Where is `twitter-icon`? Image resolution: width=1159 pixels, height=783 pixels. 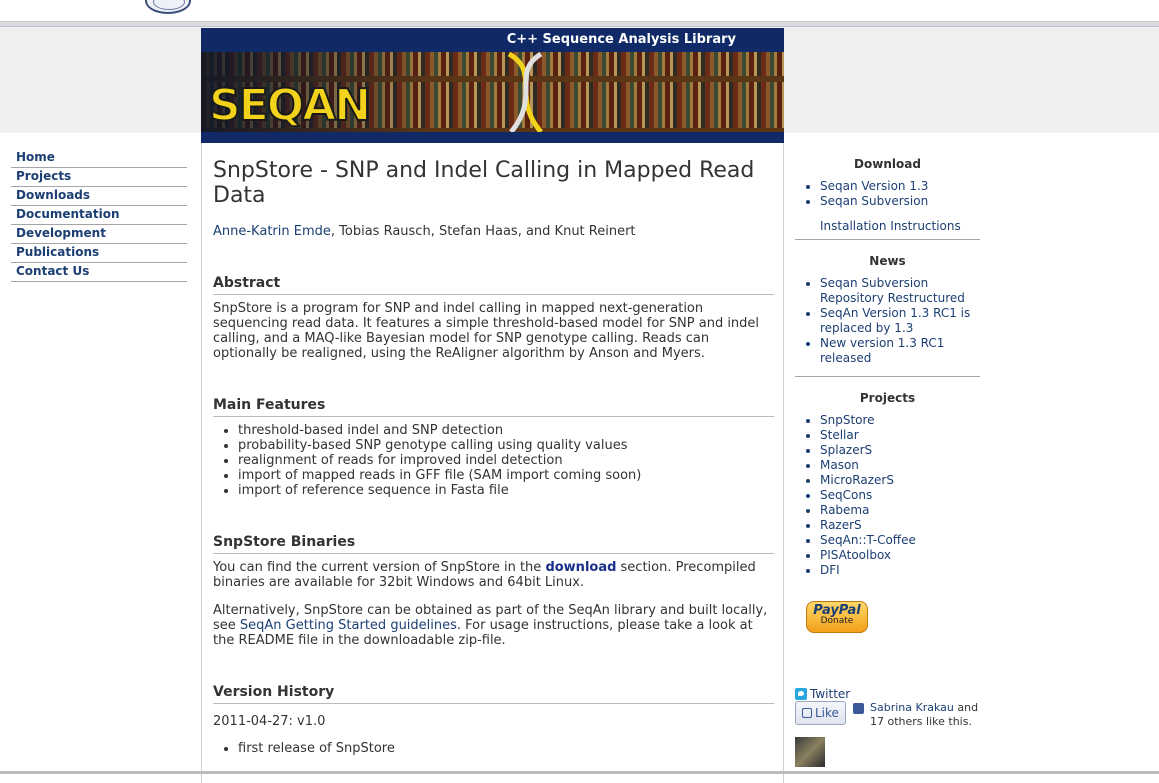 twitter-icon is located at coordinates (801, 694).